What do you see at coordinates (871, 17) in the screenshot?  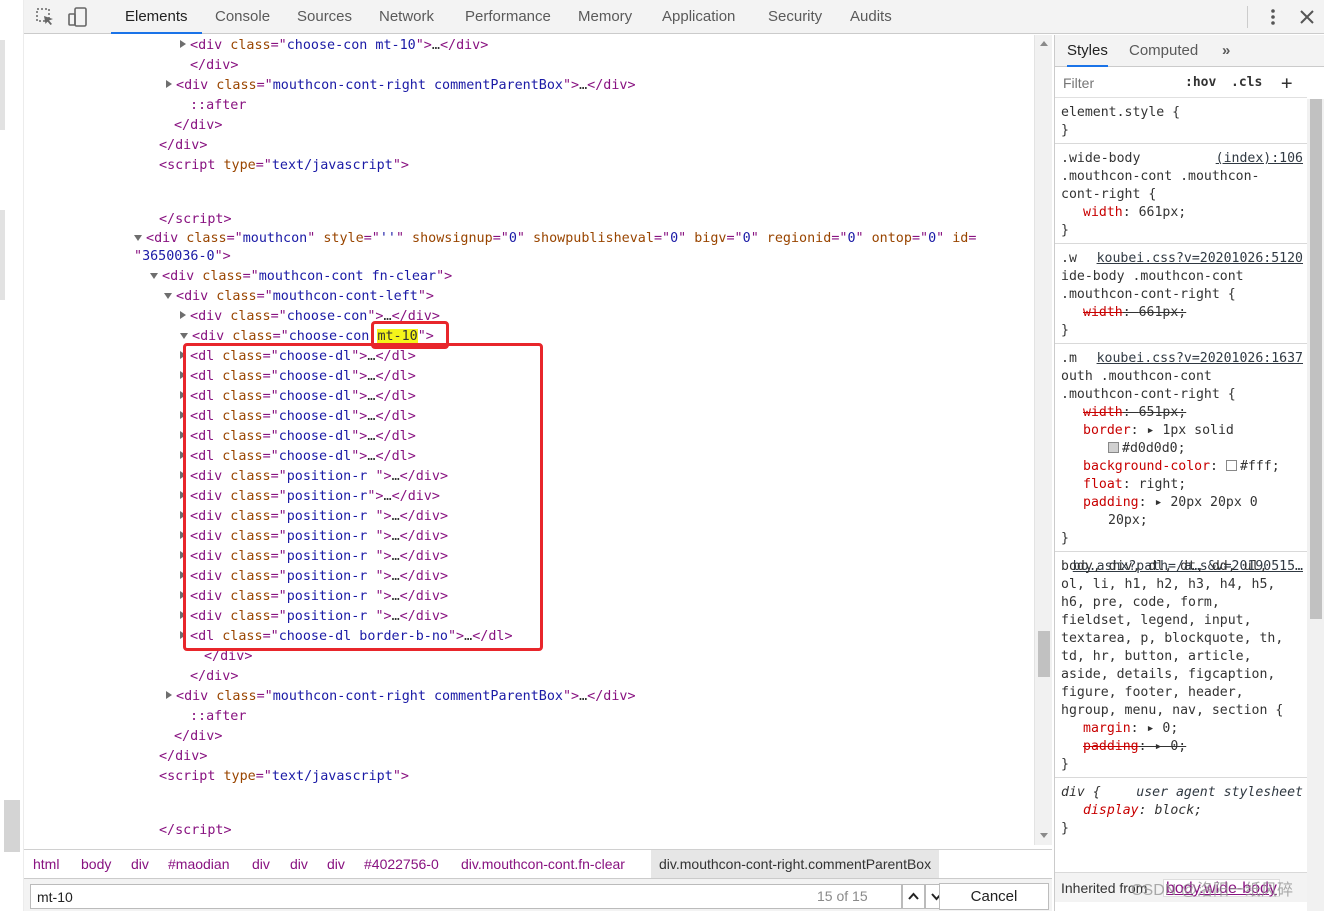 I see `tab-audits: Audits` at bounding box center [871, 17].